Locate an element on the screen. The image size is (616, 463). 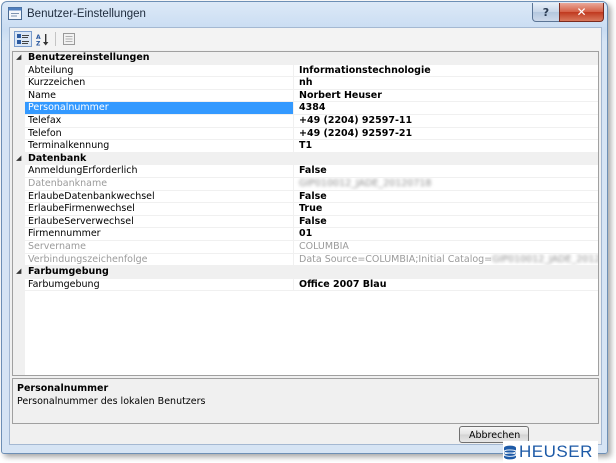
heuser-logo: HEUSER is located at coordinates (550, 452).